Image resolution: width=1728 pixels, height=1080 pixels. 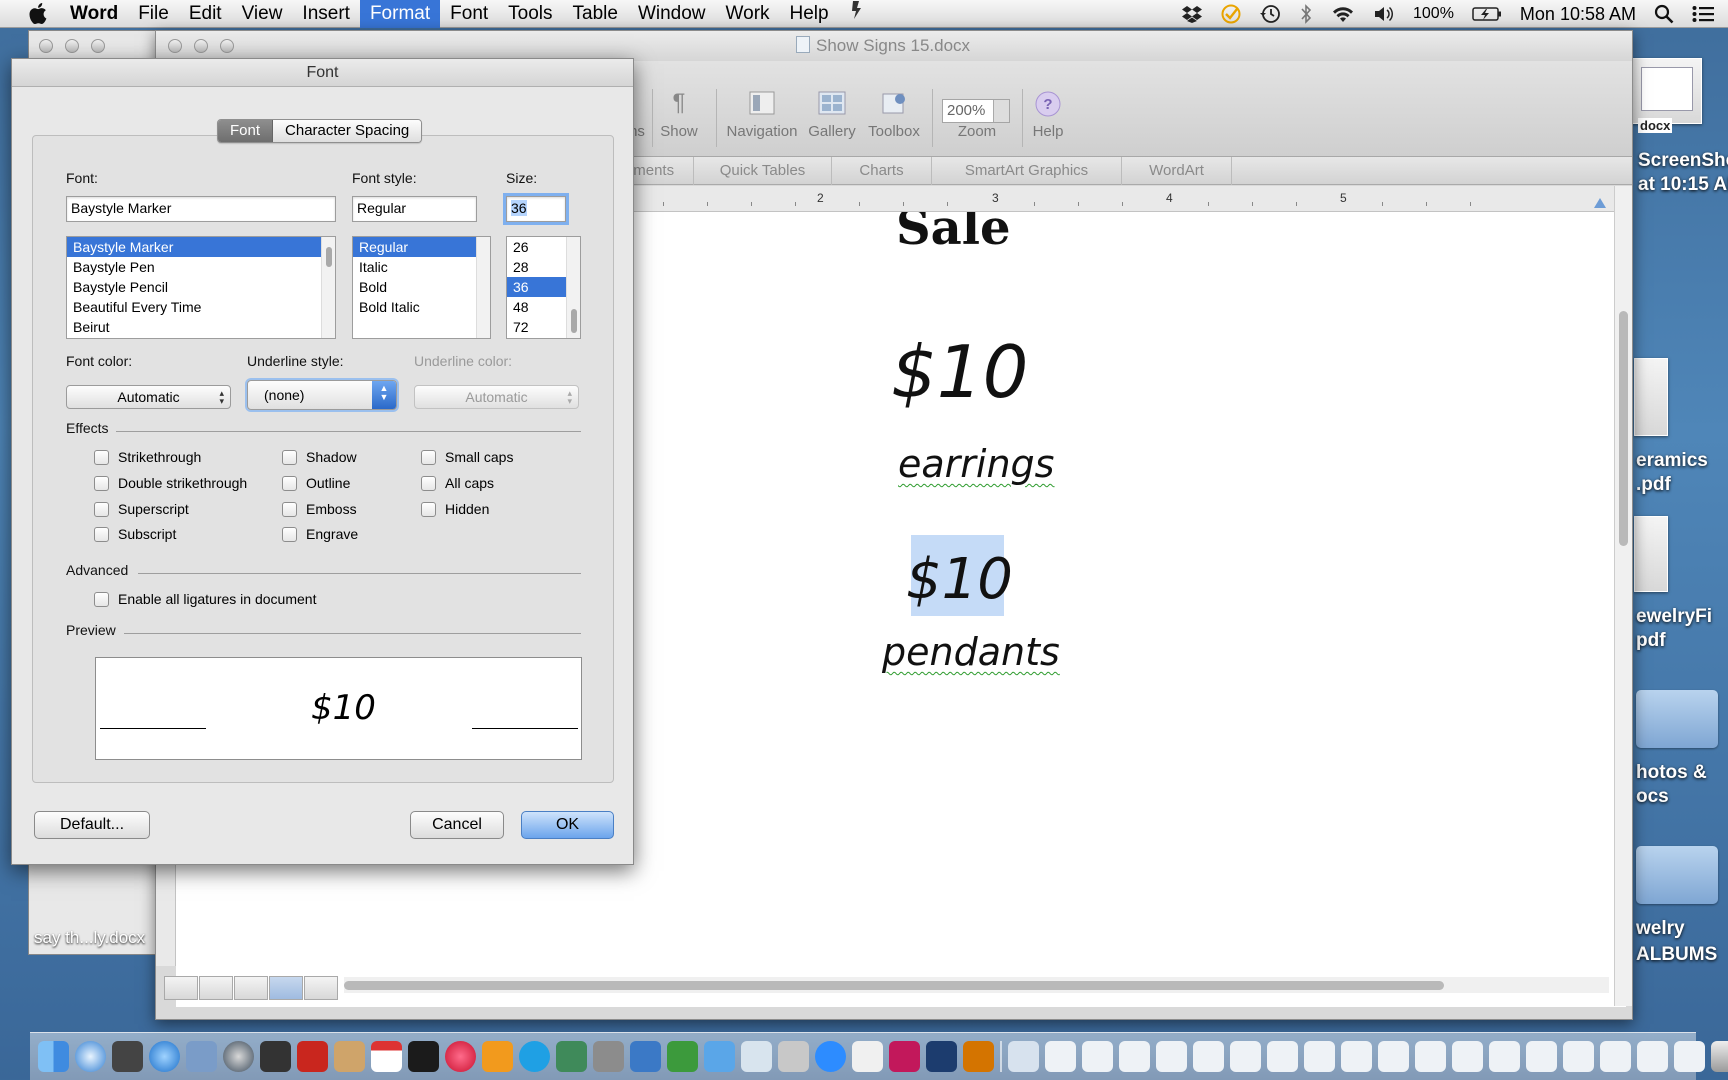 I want to click on toolbar-show-button: ¶ Show, so click(x=679, y=109).